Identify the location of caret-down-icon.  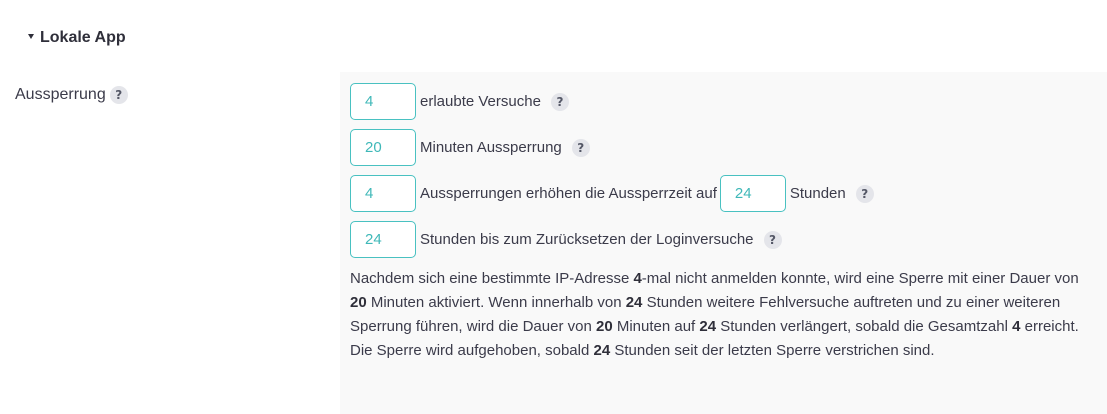
(31, 36).